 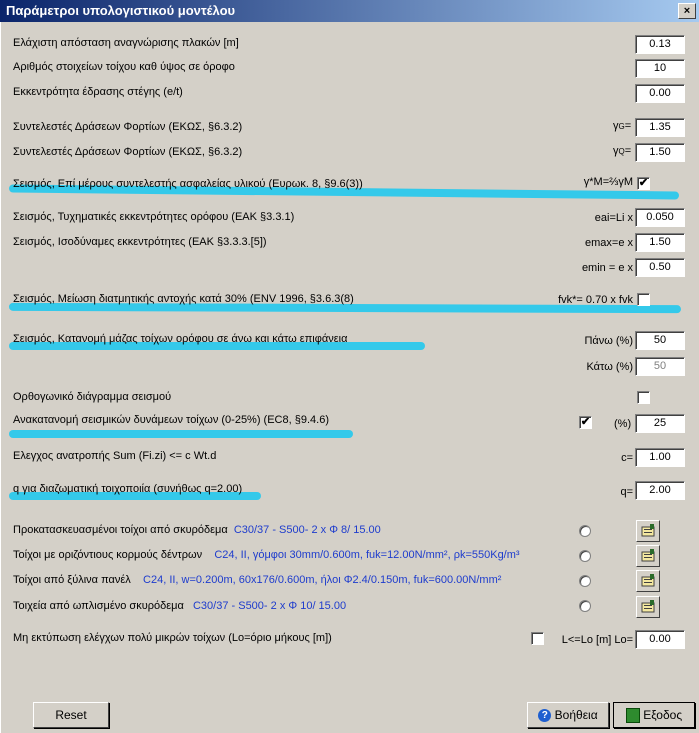 I want to click on exit-button: Εξοδος, so click(x=654, y=715).